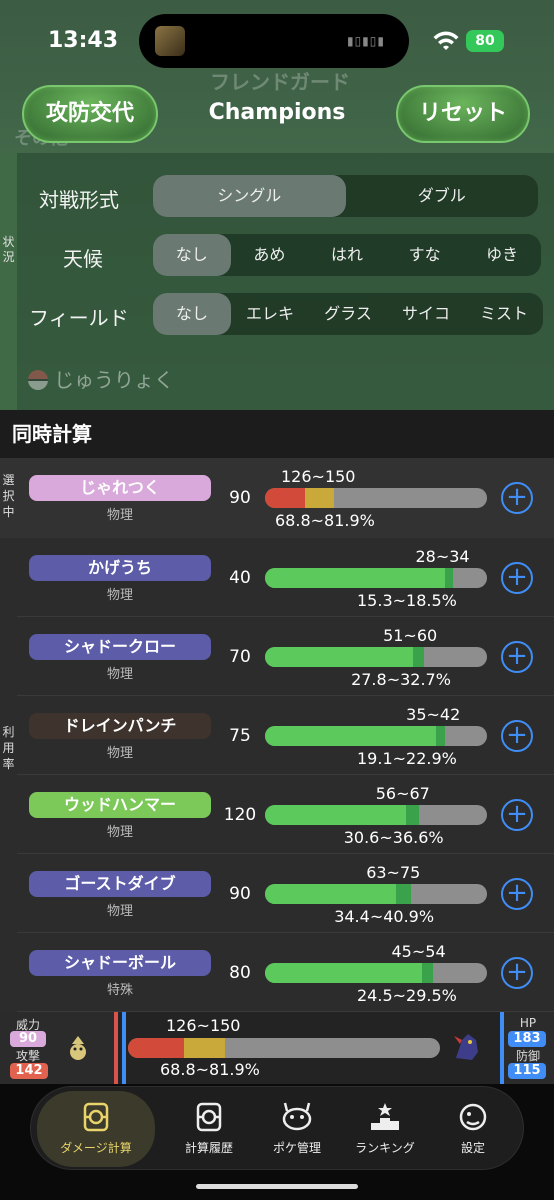 Image resolution: width=554 pixels, height=1200 pixels. What do you see at coordinates (385, 1148) in the screenshot?
I see `tab-label: ランキング` at bounding box center [385, 1148].